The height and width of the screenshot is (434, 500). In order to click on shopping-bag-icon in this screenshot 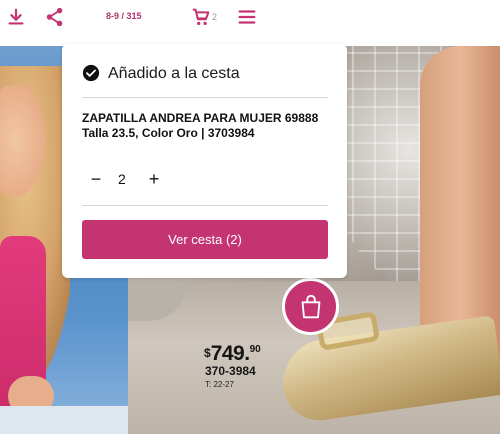, I will do `click(310, 306)`.